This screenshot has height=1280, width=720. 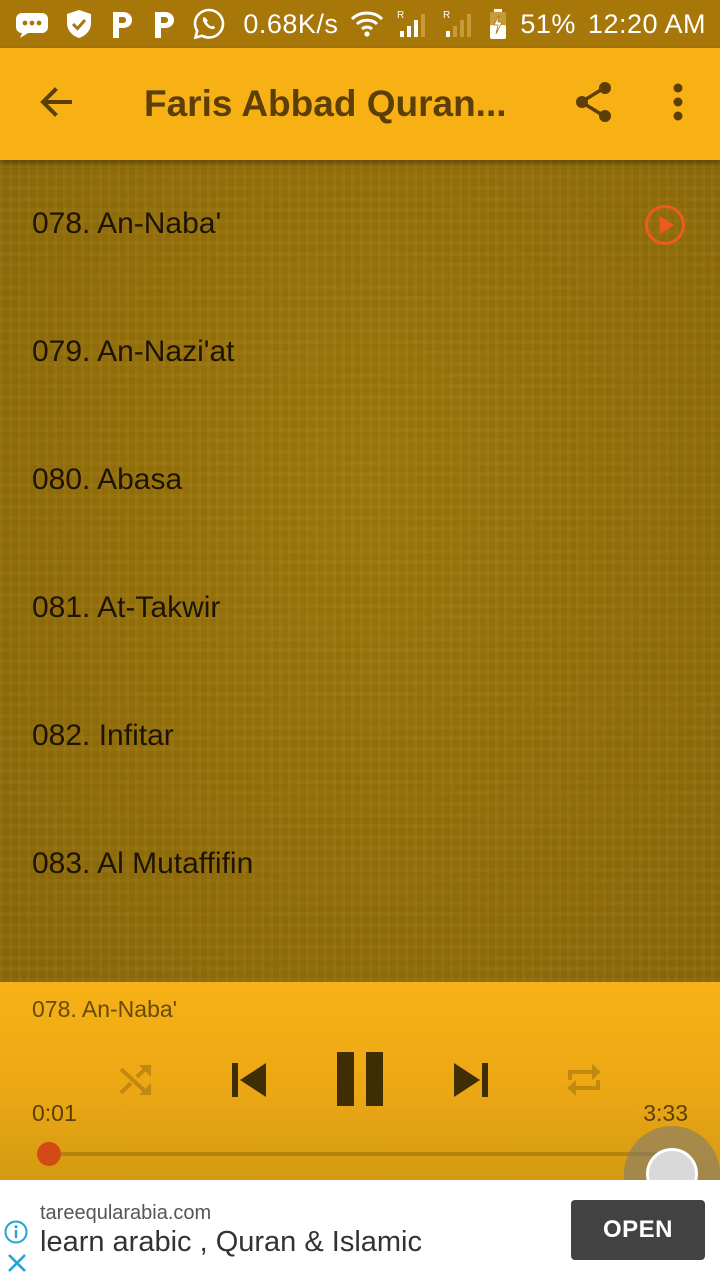 What do you see at coordinates (79, 24) in the screenshot?
I see `shield-check-icon` at bounding box center [79, 24].